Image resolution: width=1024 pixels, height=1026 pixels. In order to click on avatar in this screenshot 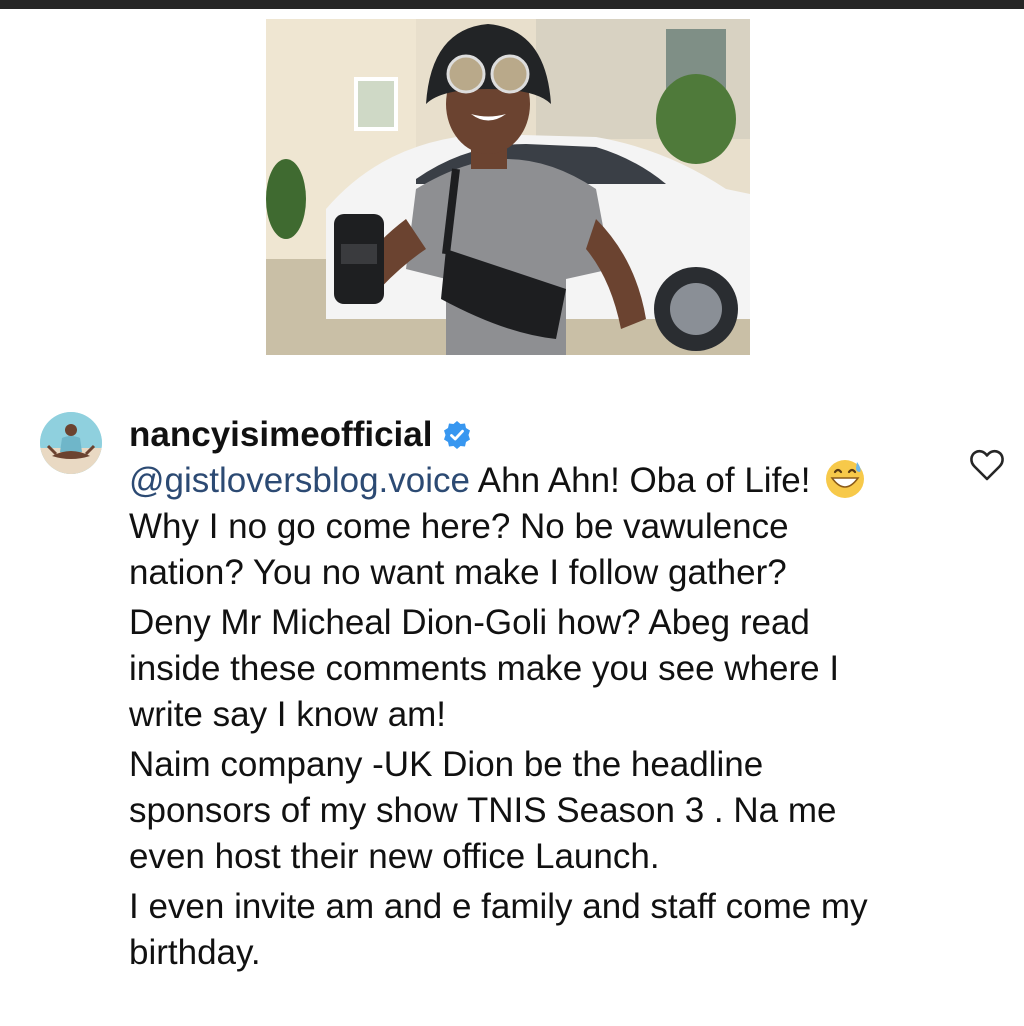, I will do `click(71, 443)`.